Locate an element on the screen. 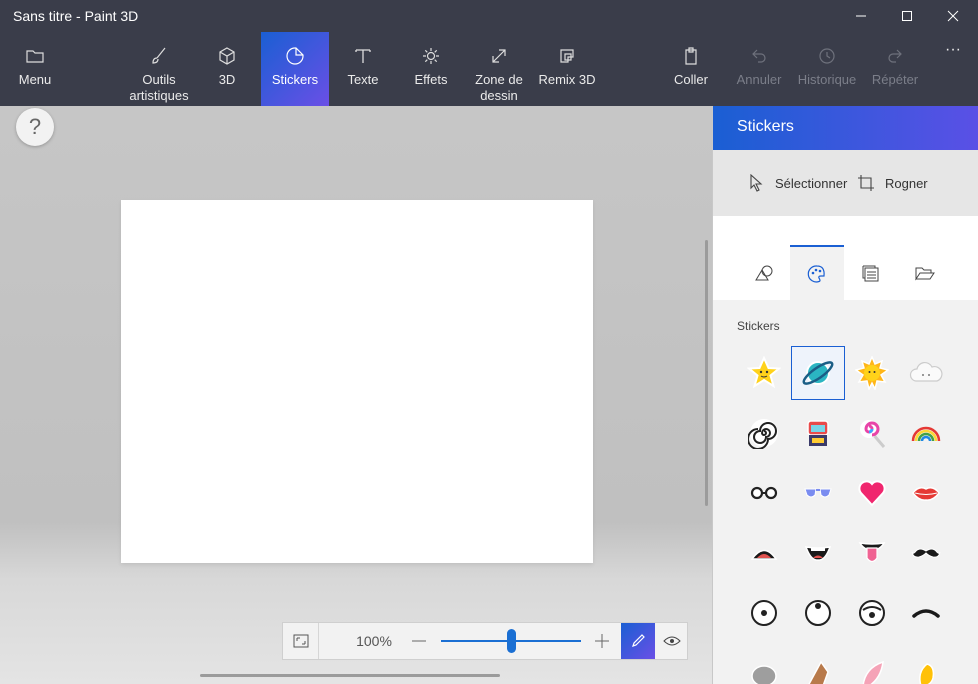  sticker-planet is located at coordinates (818, 373).